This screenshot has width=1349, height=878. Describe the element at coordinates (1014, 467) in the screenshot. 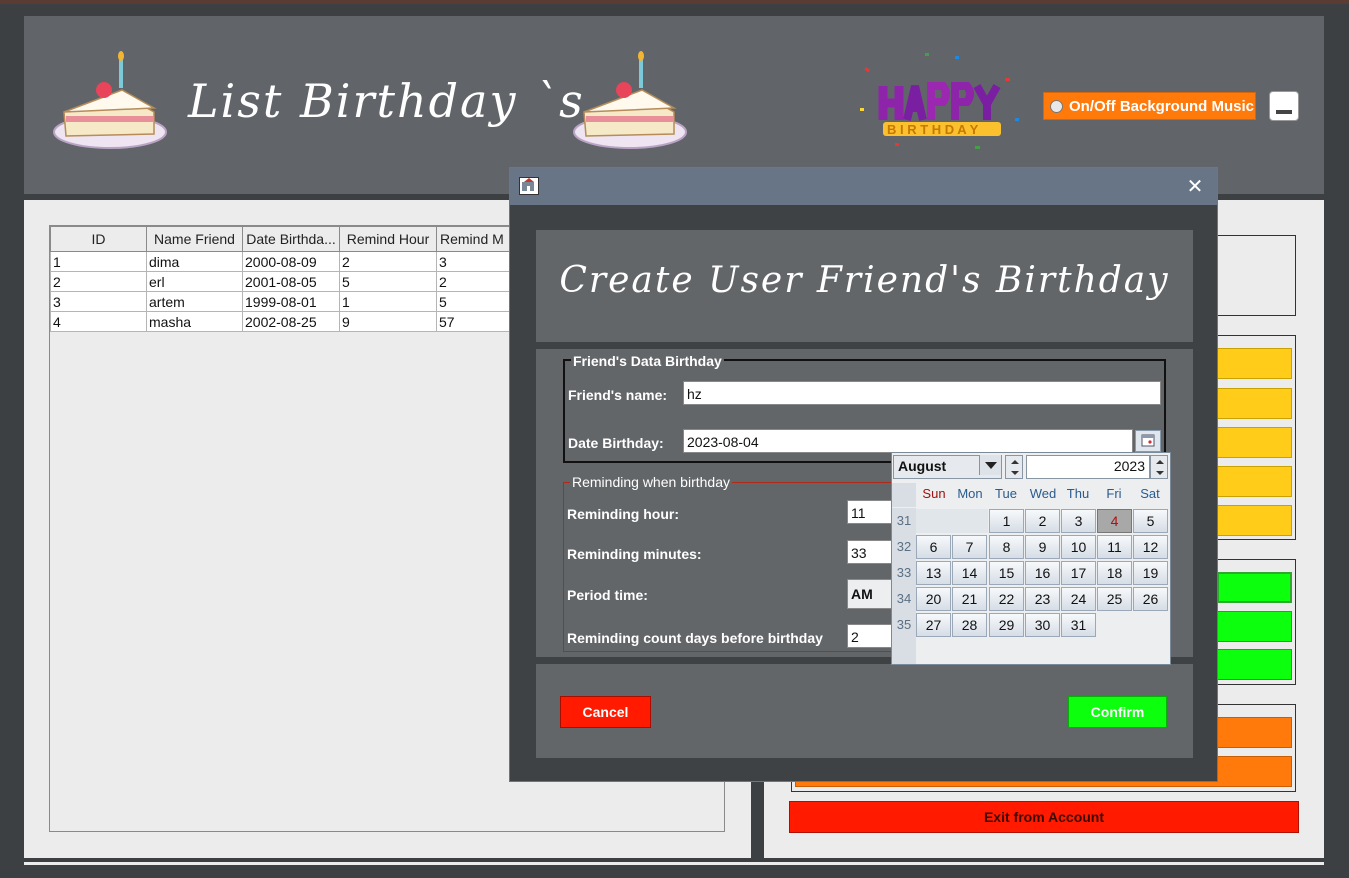

I see `month-spinner` at that location.